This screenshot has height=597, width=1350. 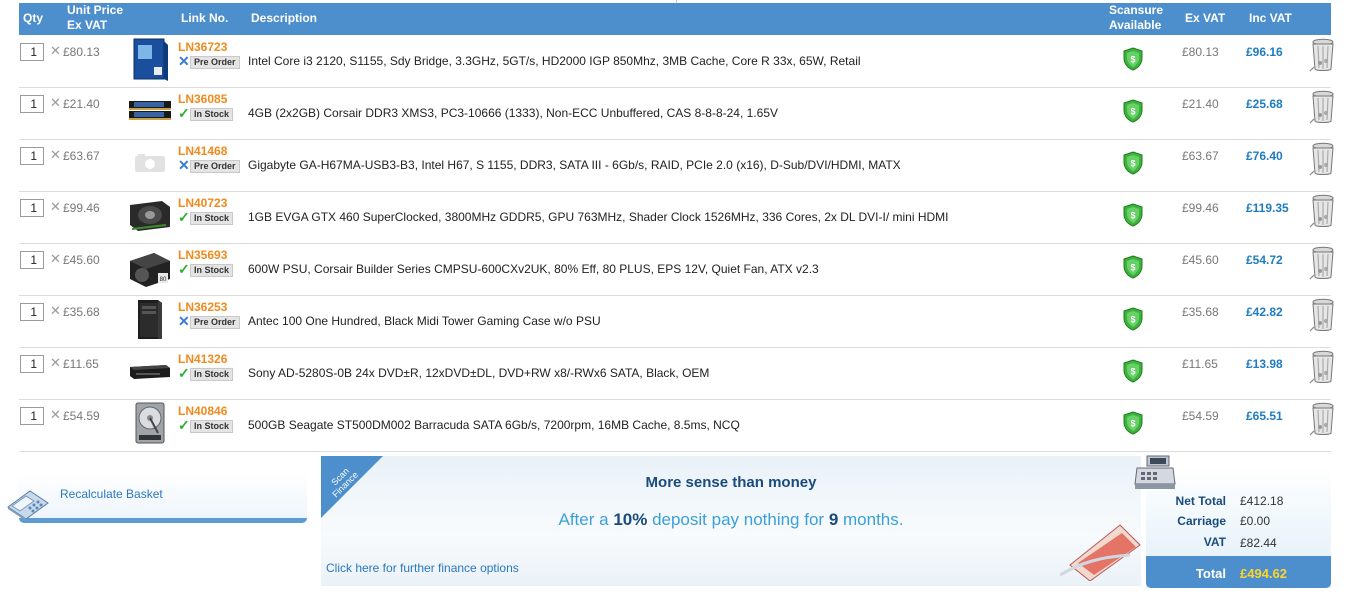 What do you see at coordinates (1255, 521) in the screenshot?
I see `carriage-value: £0.00` at bounding box center [1255, 521].